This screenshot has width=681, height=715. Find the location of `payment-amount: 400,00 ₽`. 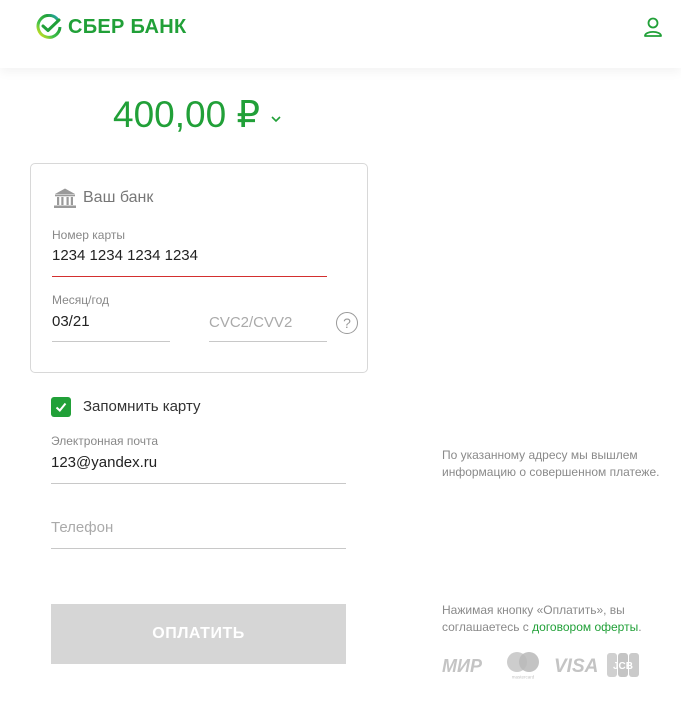

payment-amount: 400,00 ₽ is located at coordinates (186, 114).